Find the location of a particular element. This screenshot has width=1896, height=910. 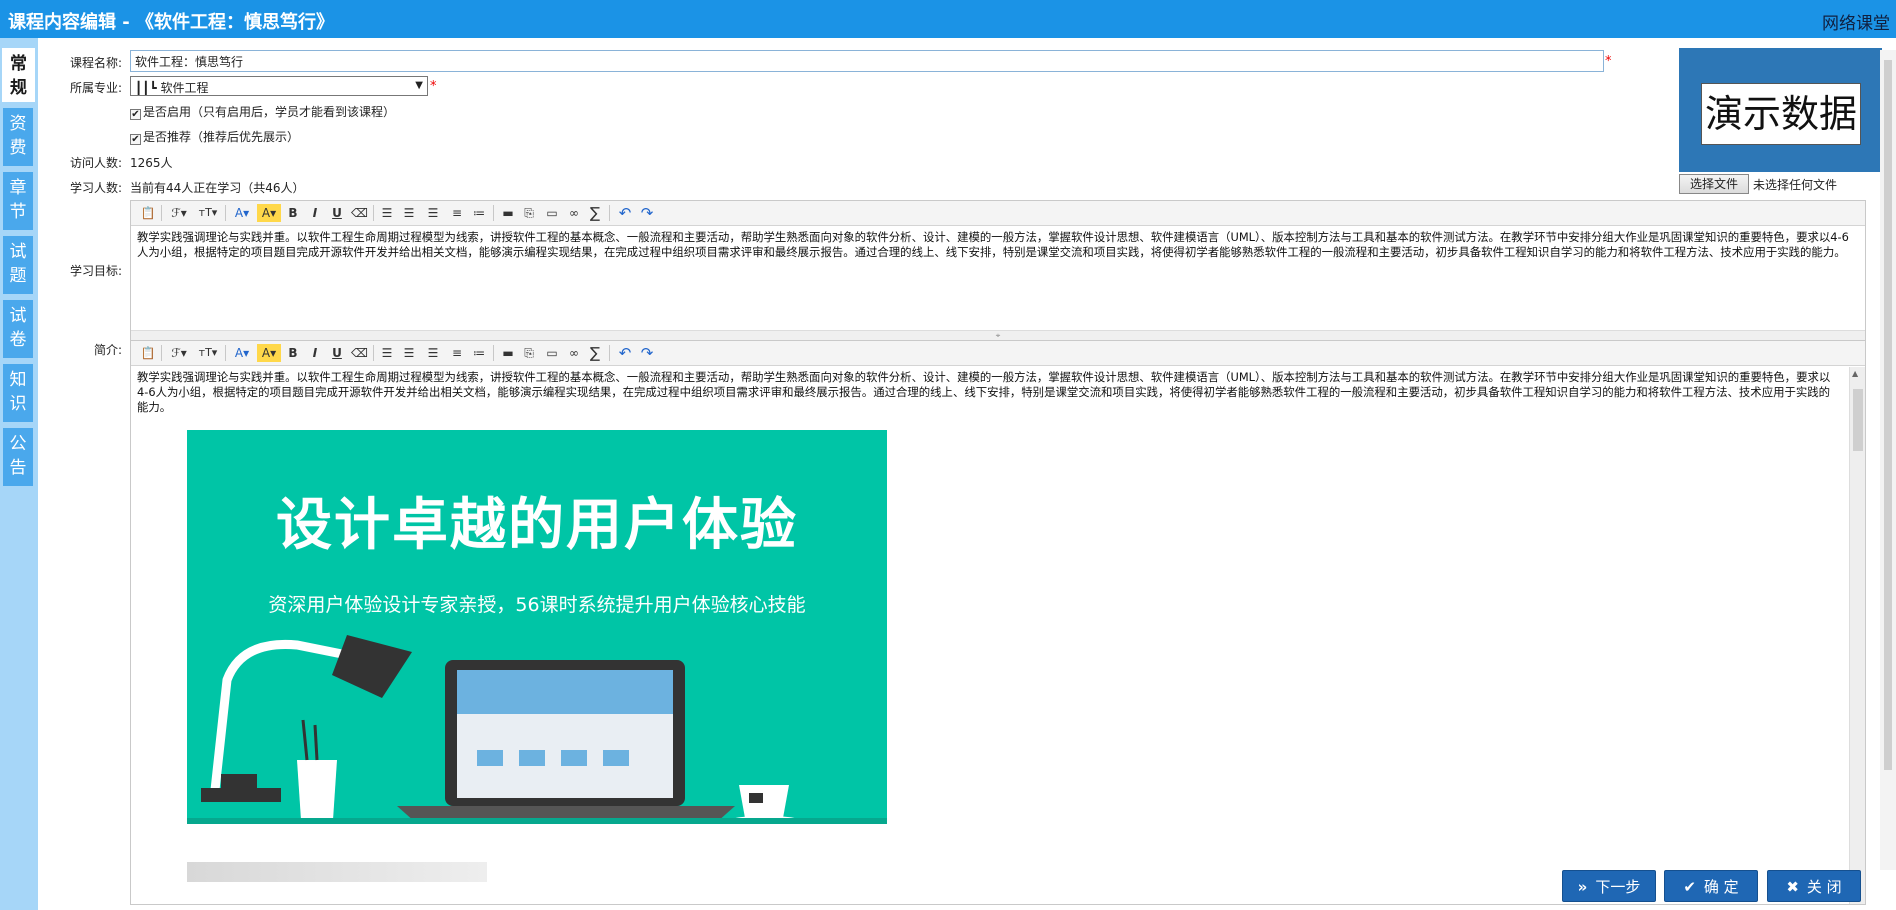

choose-file-button: 选择文件 is located at coordinates (1714, 184).